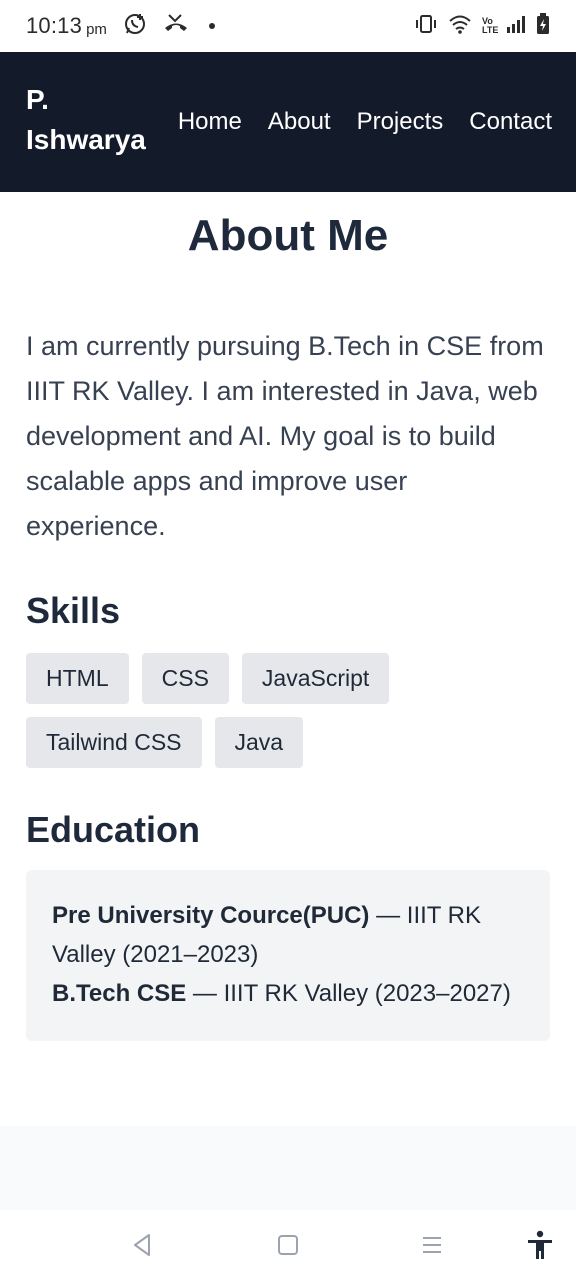 The image size is (576, 1280). I want to click on page-title: About Me, so click(288, 235).